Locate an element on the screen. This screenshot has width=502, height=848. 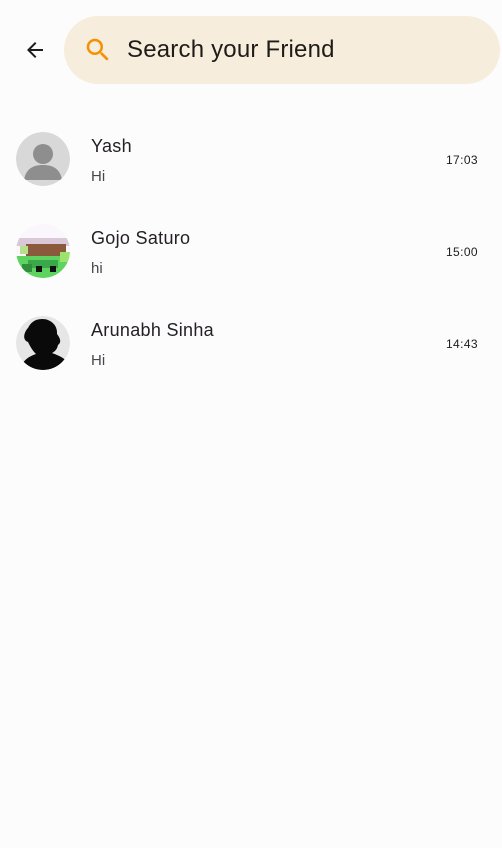
chat-row-arunabh-sinha: Arunabh Sinha Hi 14:43 is located at coordinates (251, 343).